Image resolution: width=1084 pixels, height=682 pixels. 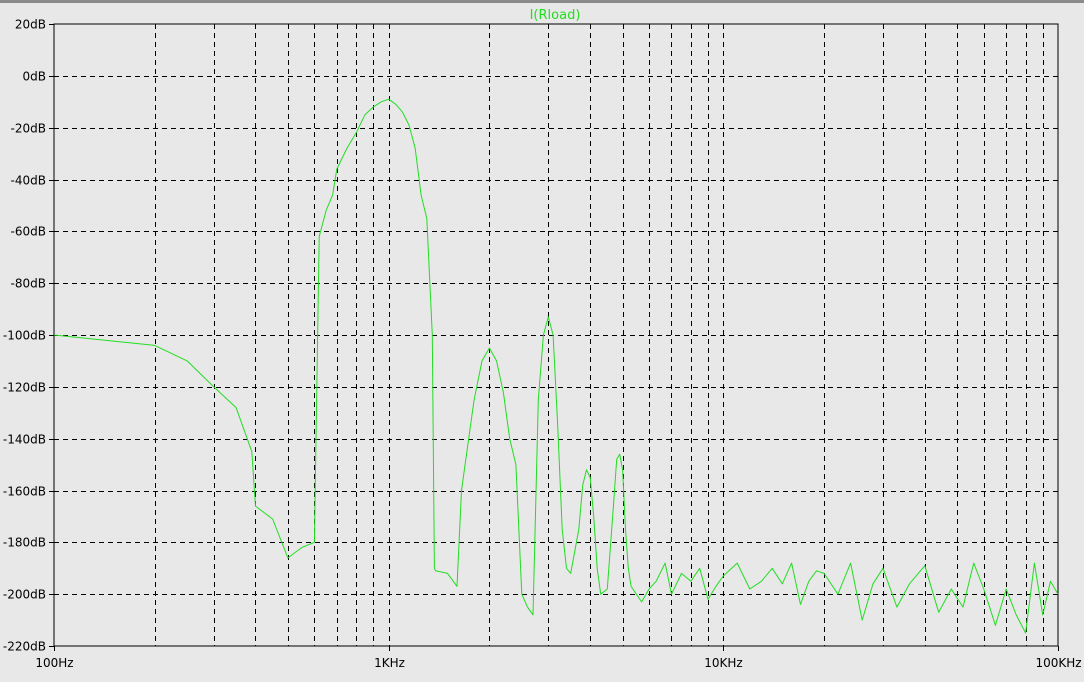 What do you see at coordinates (24, 543) in the screenshot?
I see `y-tick-label: -180dB` at bounding box center [24, 543].